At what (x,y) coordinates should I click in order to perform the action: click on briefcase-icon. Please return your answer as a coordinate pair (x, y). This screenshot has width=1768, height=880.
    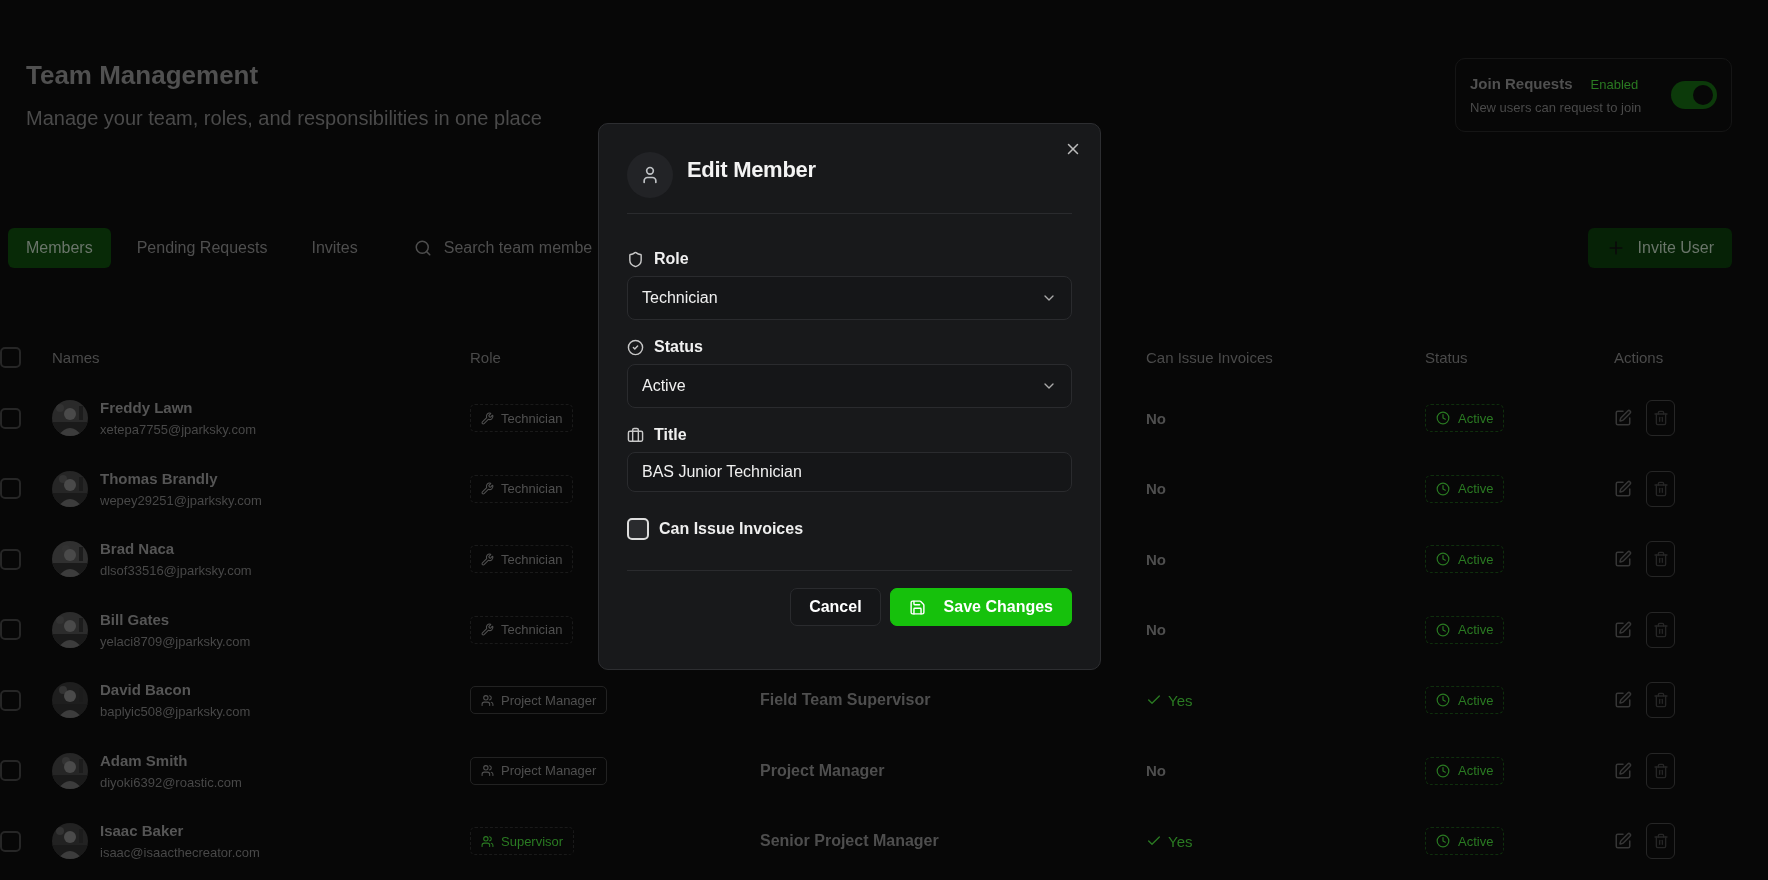
    Looking at the image, I should click on (635, 435).